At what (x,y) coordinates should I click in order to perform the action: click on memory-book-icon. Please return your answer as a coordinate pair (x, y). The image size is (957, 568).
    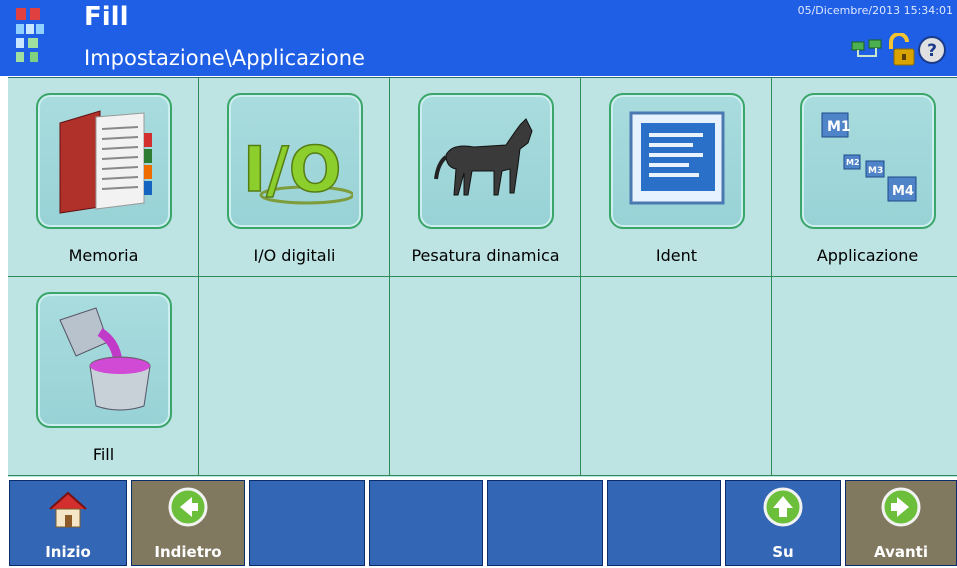
    Looking at the image, I should click on (105, 162).